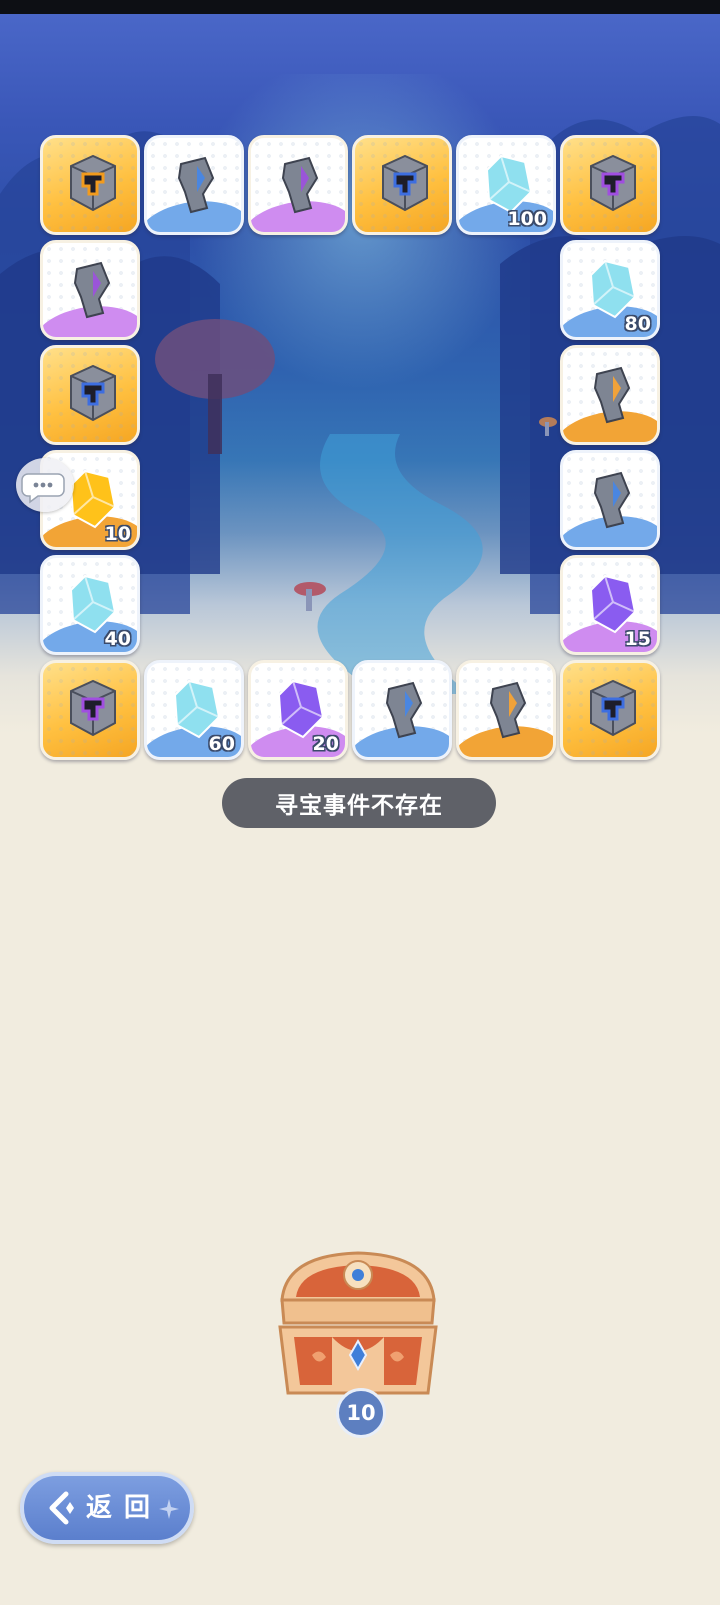  Describe the element at coordinates (298, 710) in the screenshot. I see `board-tile: 20` at that location.